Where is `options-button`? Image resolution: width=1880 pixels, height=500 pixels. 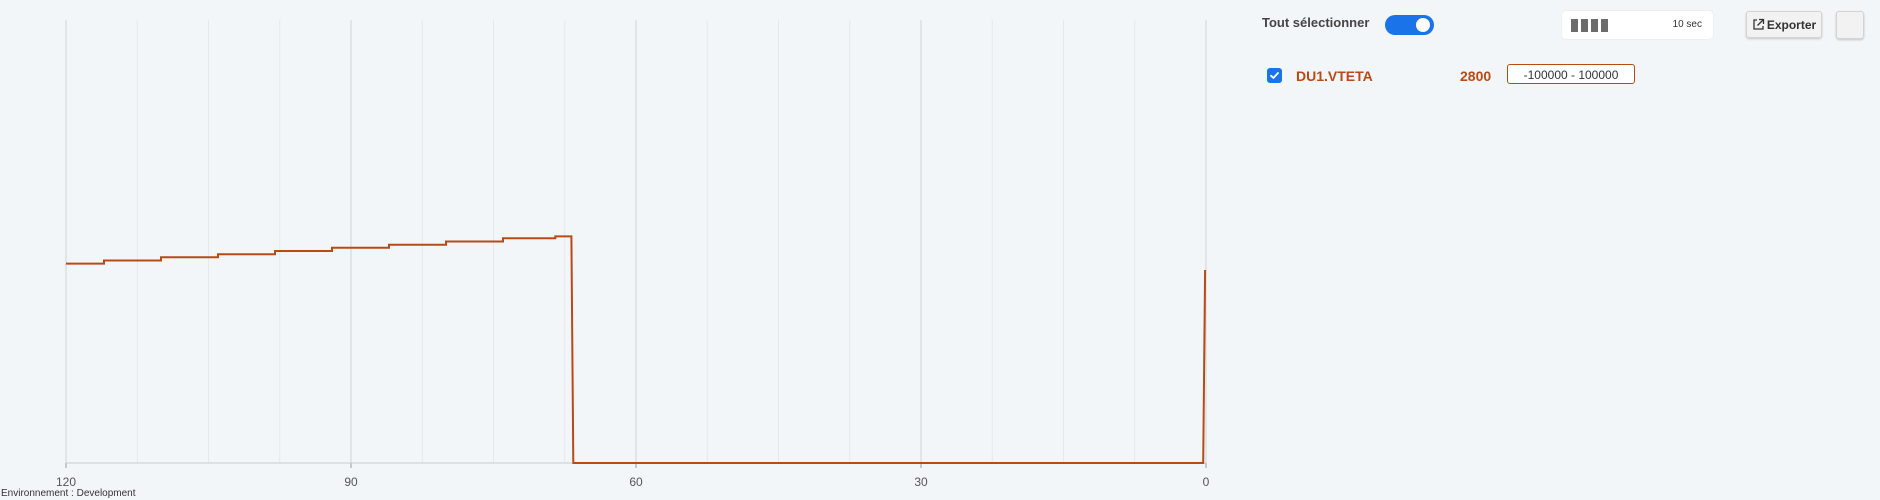 options-button is located at coordinates (1850, 25).